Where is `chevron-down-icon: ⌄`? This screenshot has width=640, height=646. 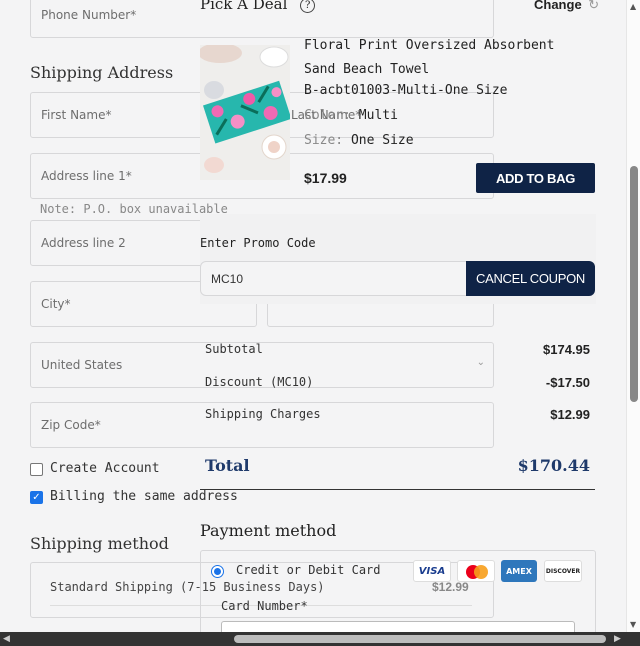 chevron-down-icon: ⌄ is located at coordinates (480, 362).